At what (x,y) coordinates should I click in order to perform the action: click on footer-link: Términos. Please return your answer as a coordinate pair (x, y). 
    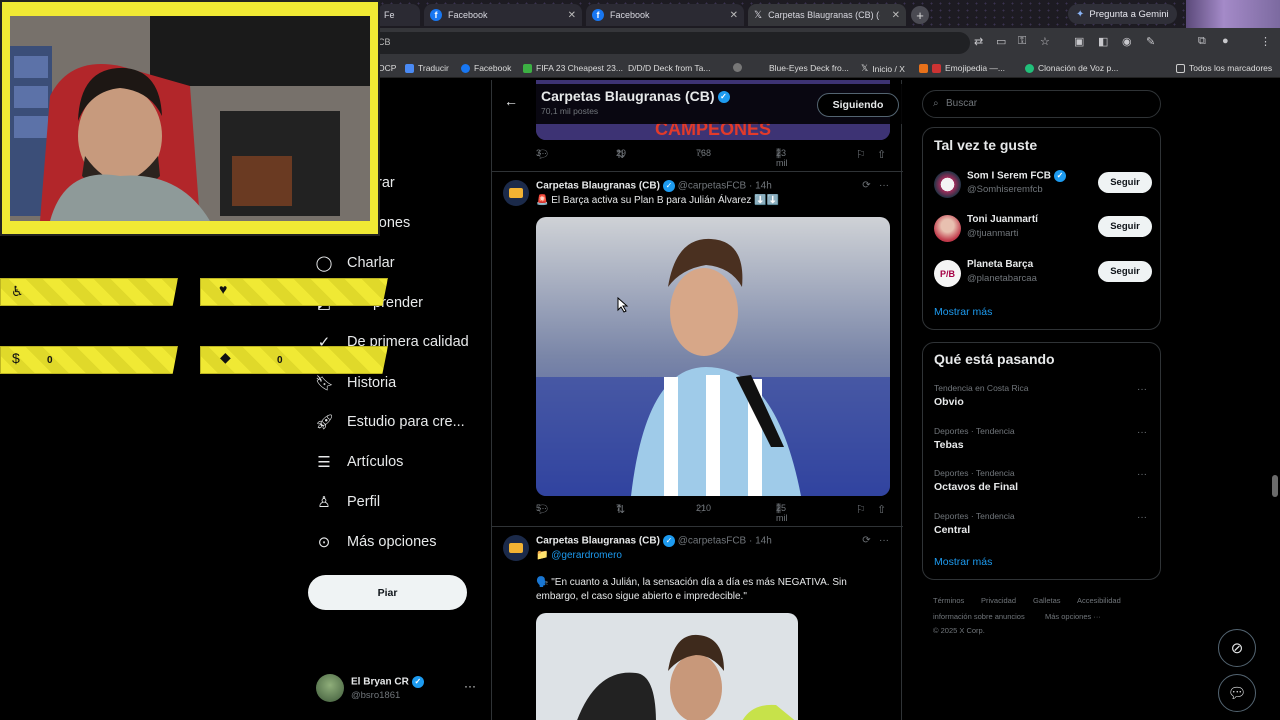
    Looking at the image, I should click on (948, 600).